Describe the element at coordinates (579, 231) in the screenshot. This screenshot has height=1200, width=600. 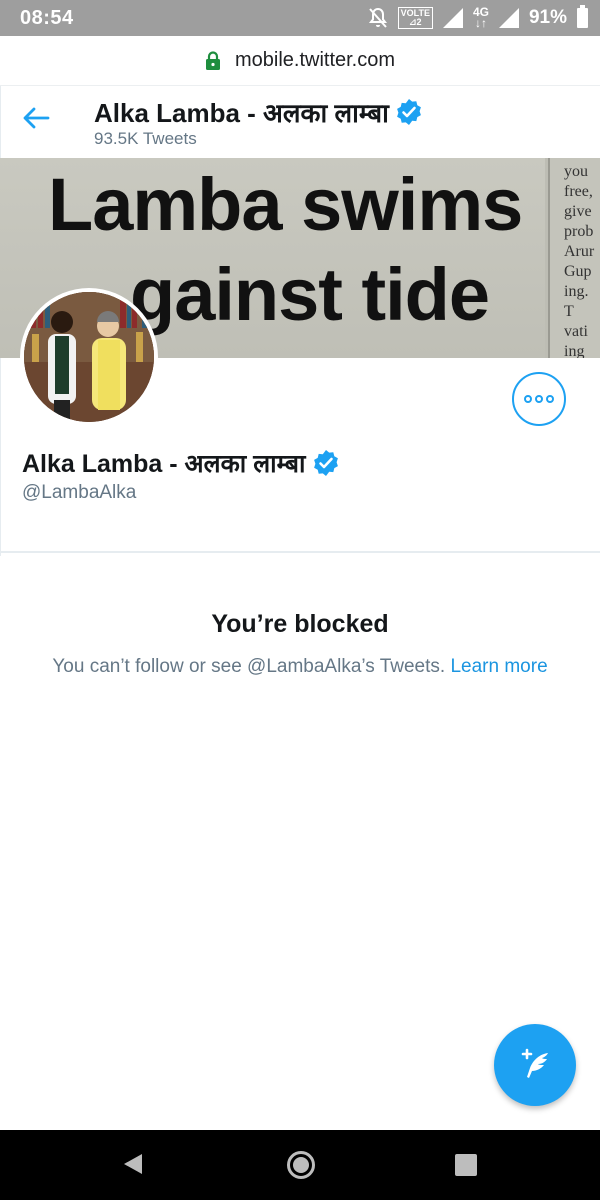
I see `banner-col-word: prob` at that location.